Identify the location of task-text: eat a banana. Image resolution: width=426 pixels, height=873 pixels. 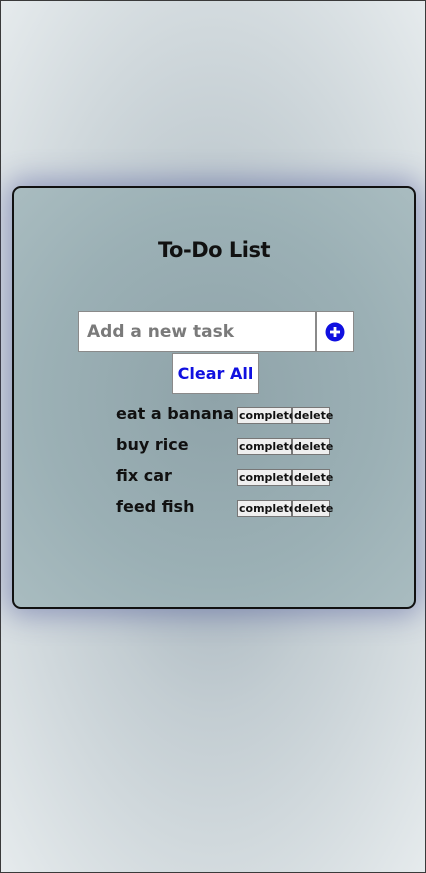
(175, 413).